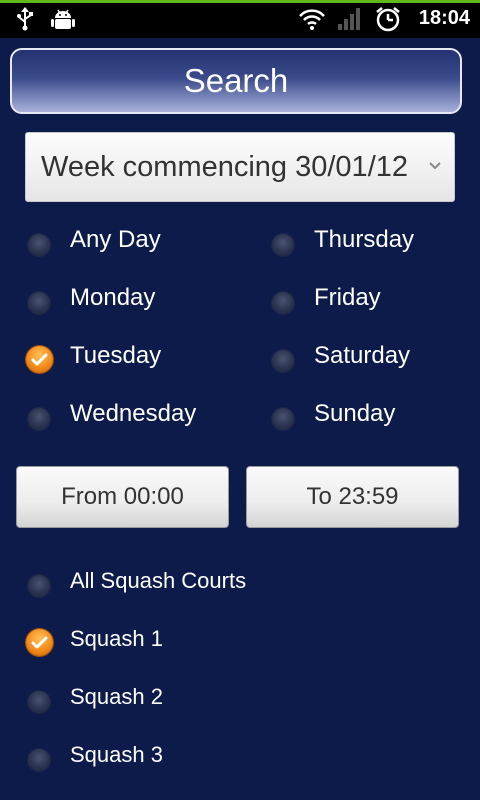  I want to click on status-time: 18:04, so click(444, 18).